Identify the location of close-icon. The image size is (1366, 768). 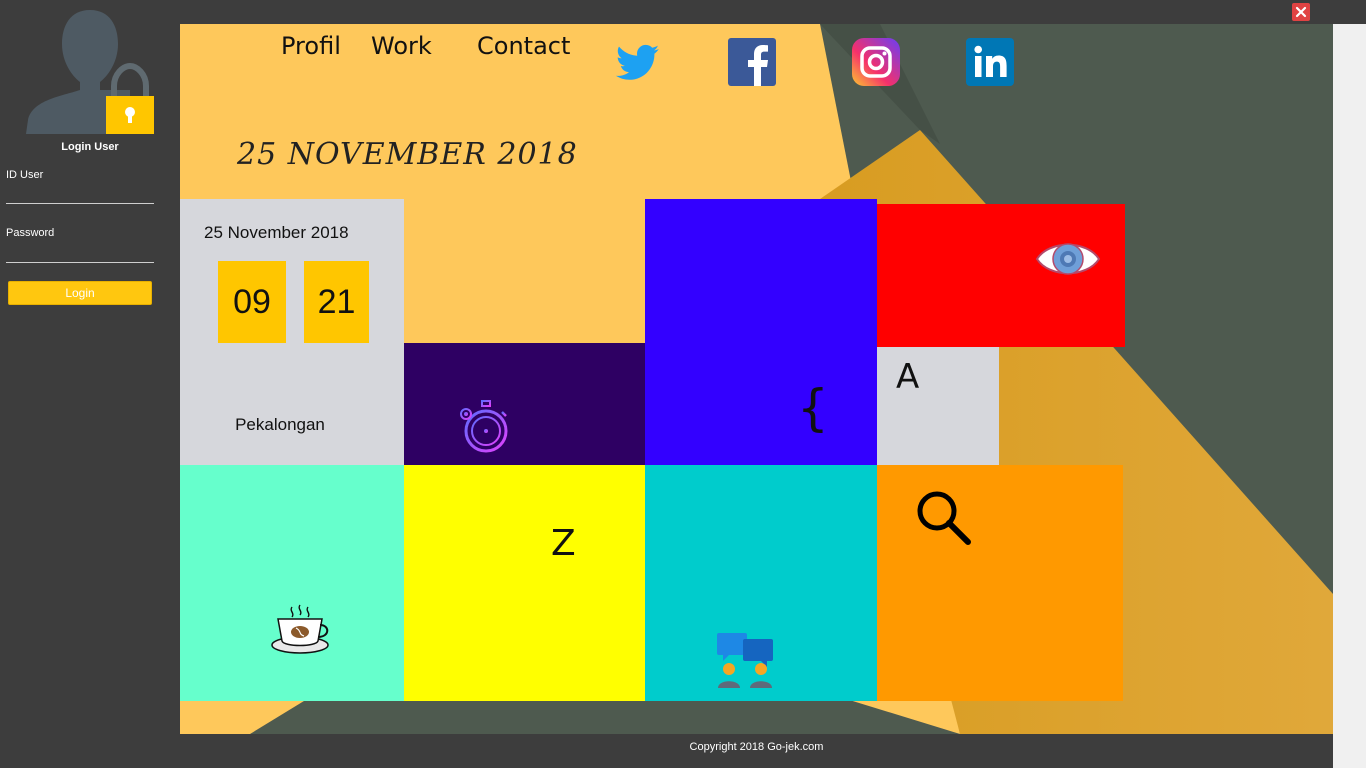
(1301, 12).